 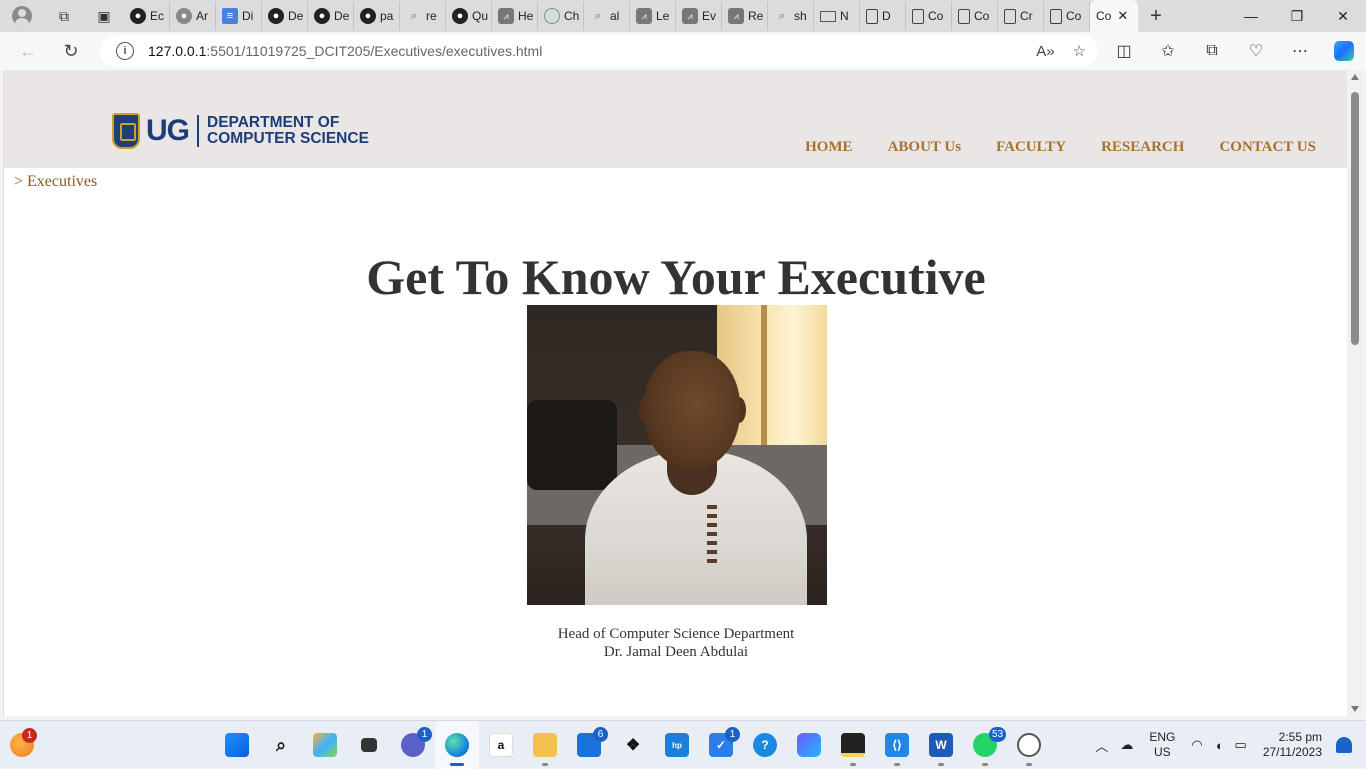 I want to click on tab-actions-button: ▣, so click(x=104, y=16).